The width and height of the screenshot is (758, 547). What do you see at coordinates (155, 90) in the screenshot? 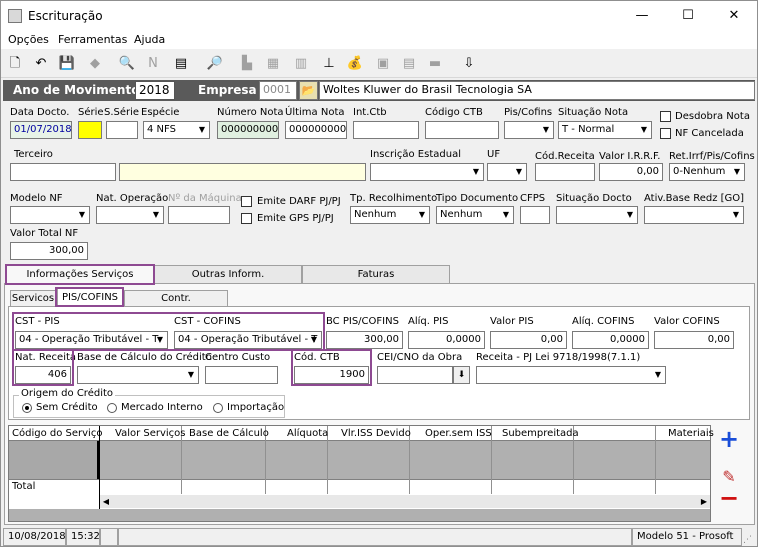
I see `ano-movimento-field: 2018` at bounding box center [155, 90].